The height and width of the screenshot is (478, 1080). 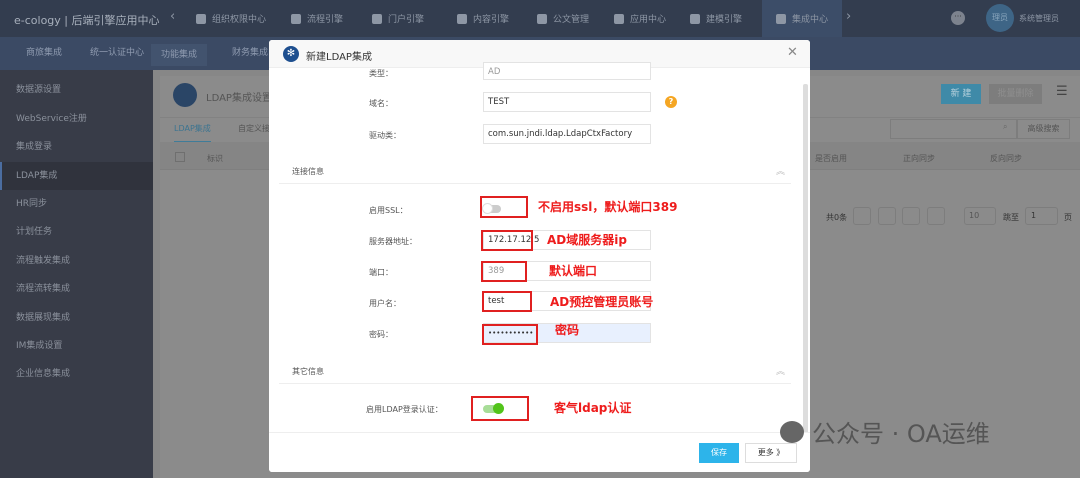 What do you see at coordinates (671, 102) in the screenshot?
I see `help-icon: ?` at bounding box center [671, 102].